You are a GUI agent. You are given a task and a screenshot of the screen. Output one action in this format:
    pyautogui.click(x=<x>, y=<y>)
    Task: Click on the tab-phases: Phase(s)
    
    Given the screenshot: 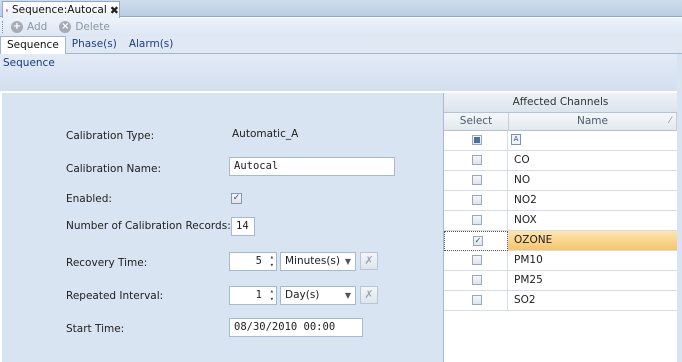 What is the action you would take?
    pyautogui.click(x=94, y=45)
    